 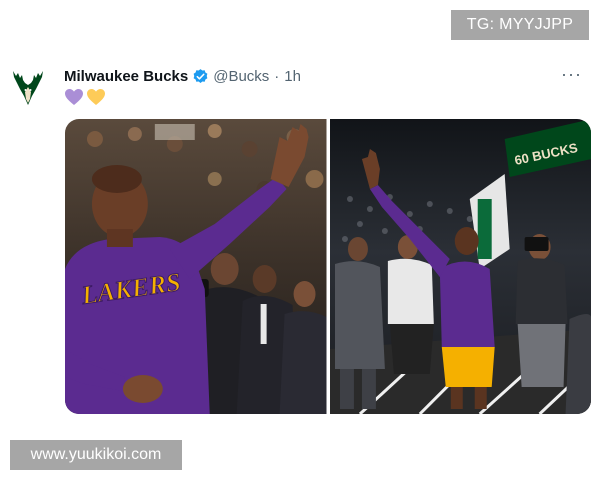 What do you see at coordinates (241, 76) in the screenshot?
I see `author-handle: @Bucks` at bounding box center [241, 76].